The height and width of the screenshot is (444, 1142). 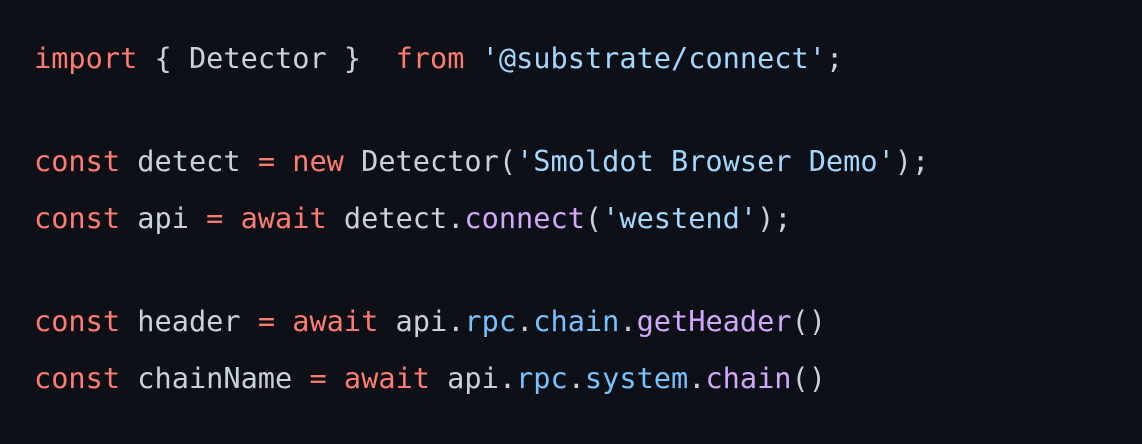 I want to click on identifier-detect: detect, so click(x=189, y=161).